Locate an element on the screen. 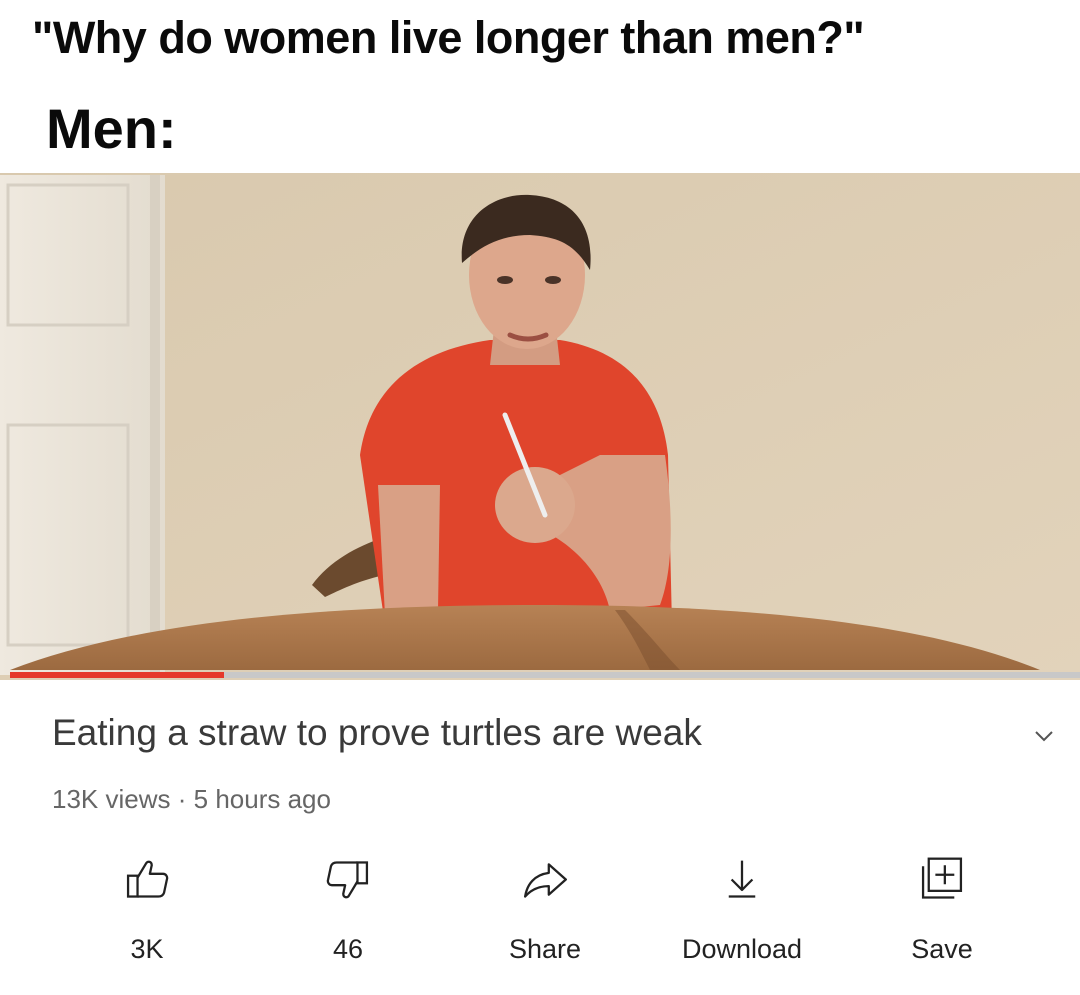 The image size is (1080, 995). like-count: 3K is located at coordinates (147, 949).